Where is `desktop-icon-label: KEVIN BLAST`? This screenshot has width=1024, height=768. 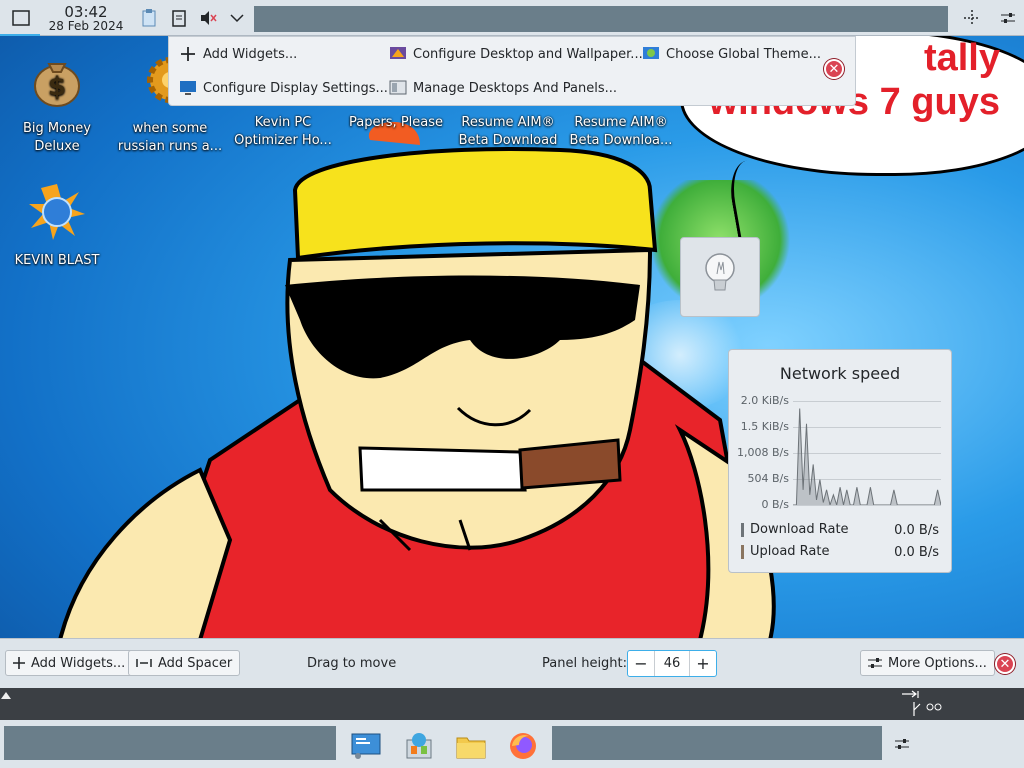
desktop-icon-label: KEVIN BLAST is located at coordinates (57, 260).